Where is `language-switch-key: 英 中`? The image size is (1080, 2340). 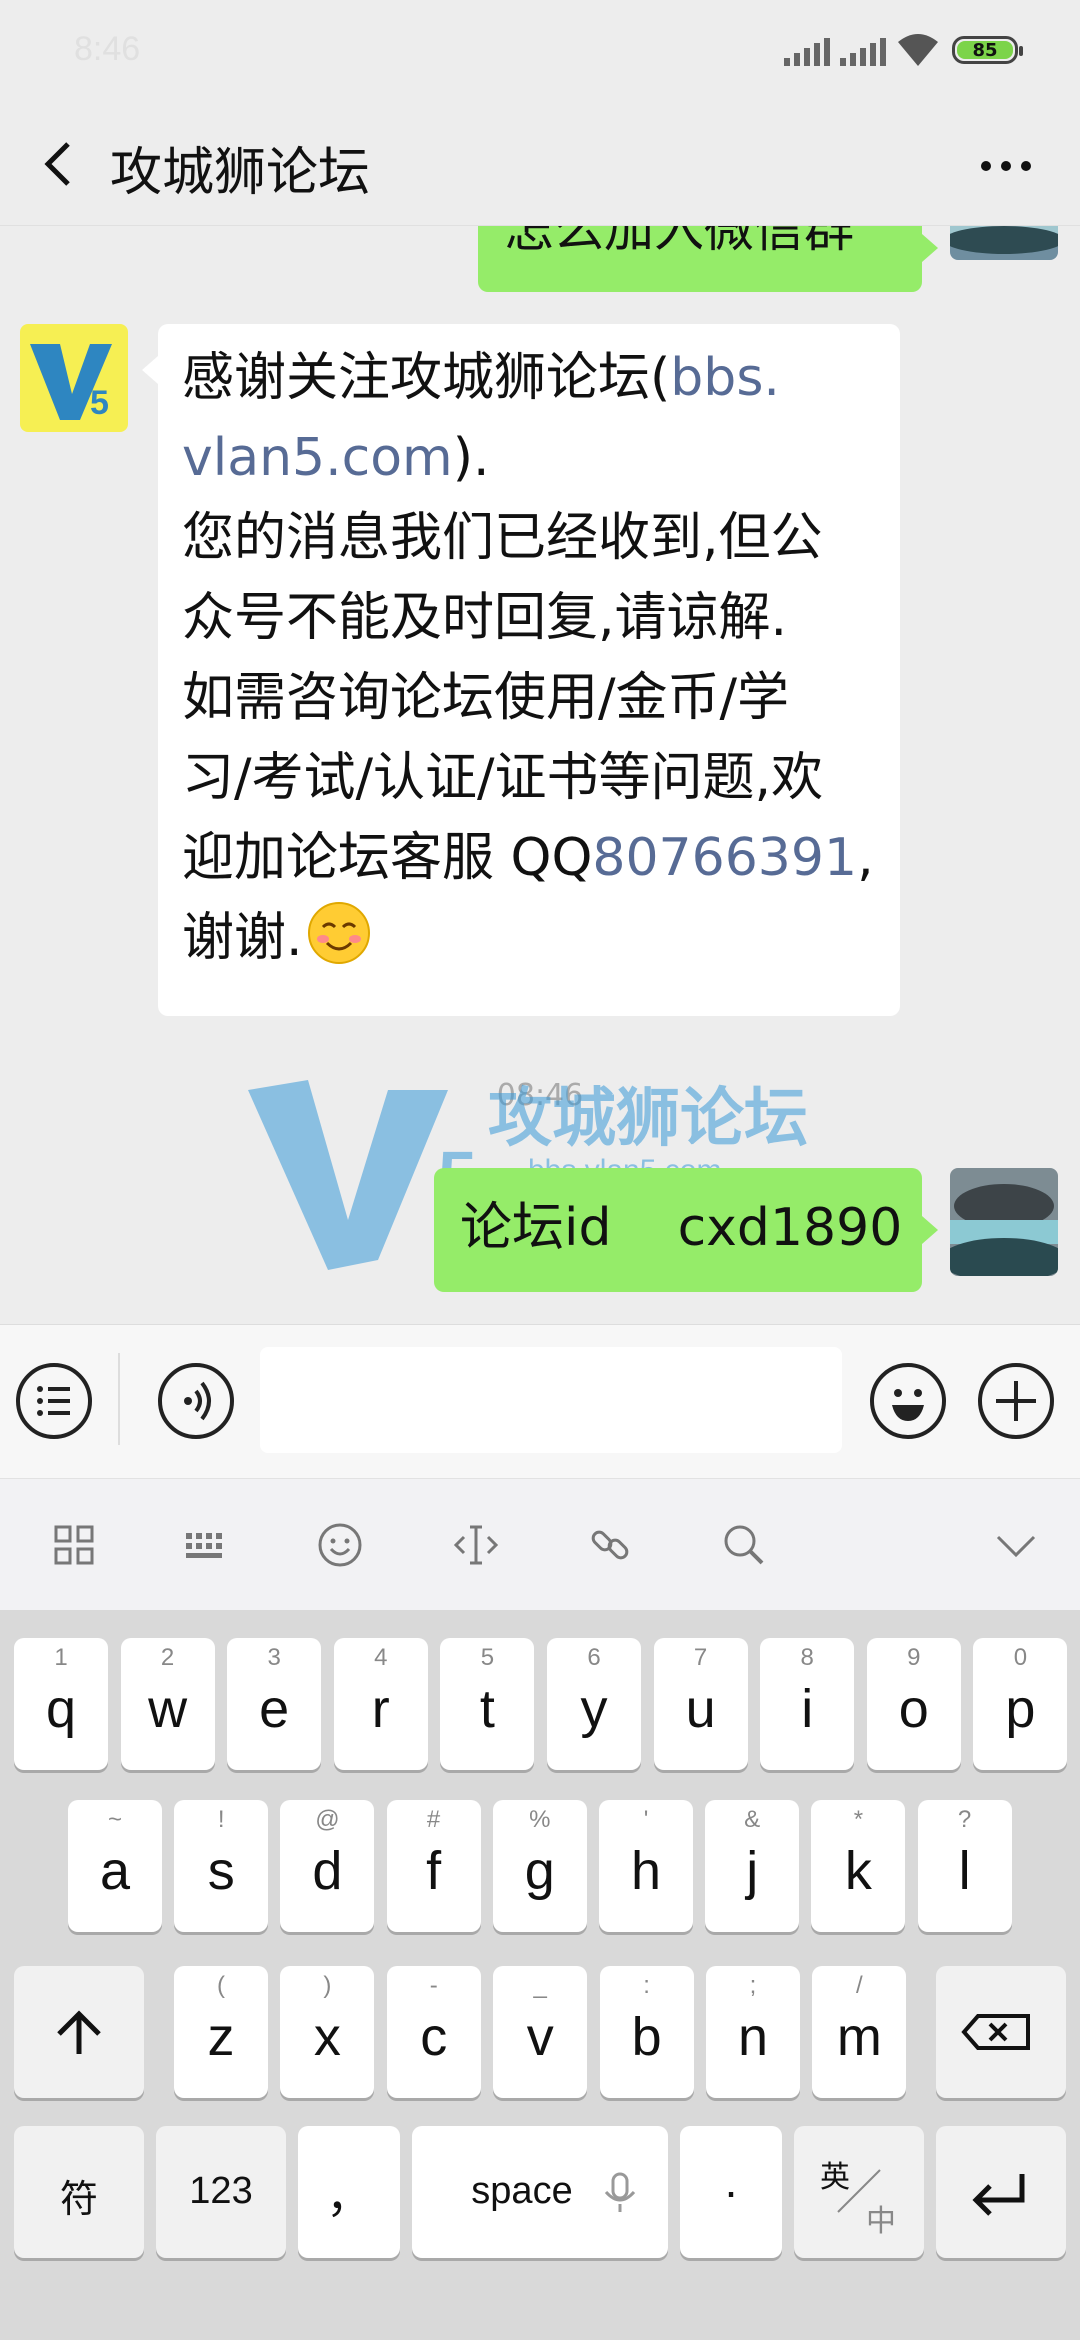
language-switch-key: 英 中 is located at coordinates (859, 2192).